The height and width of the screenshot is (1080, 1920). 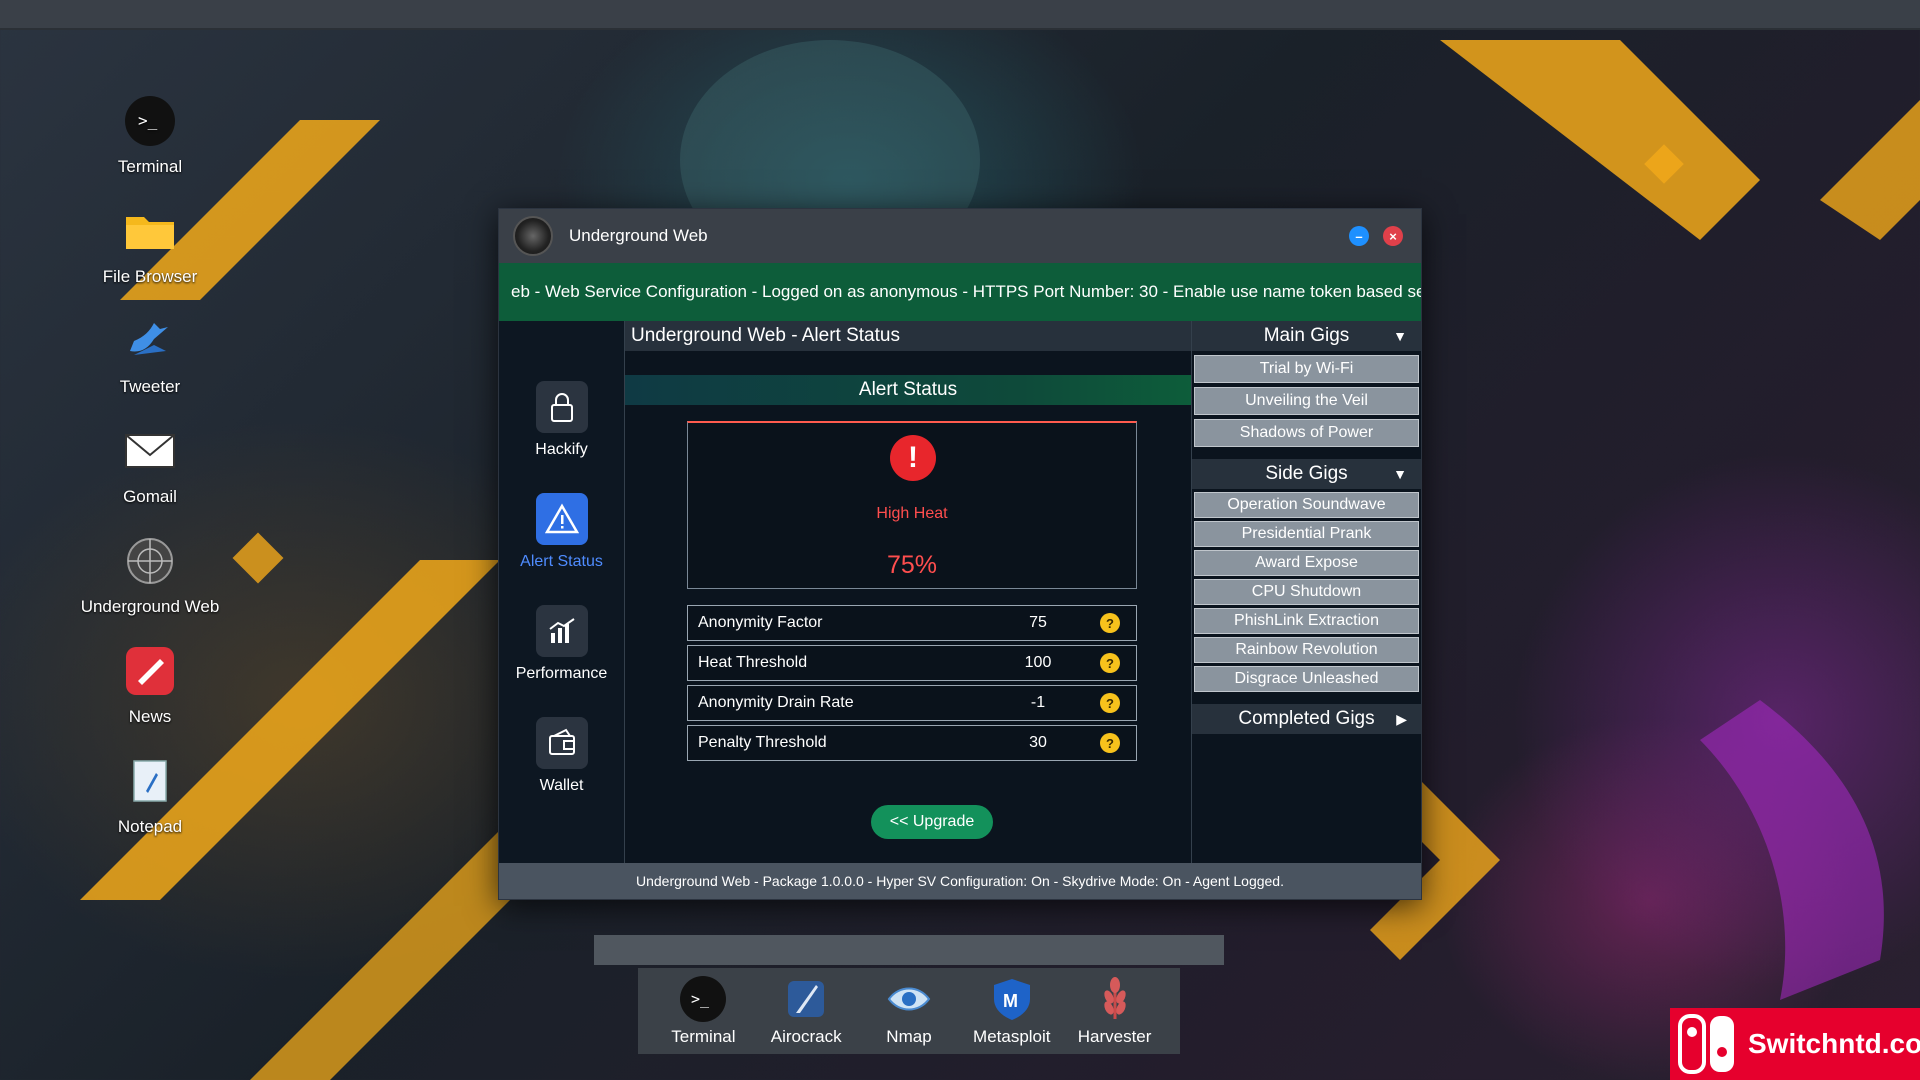 What do you see at coordinates (150, 386) in the screenshot?
I see `desktop-icon-label: Tweeter` at bounding box center [150, 386].